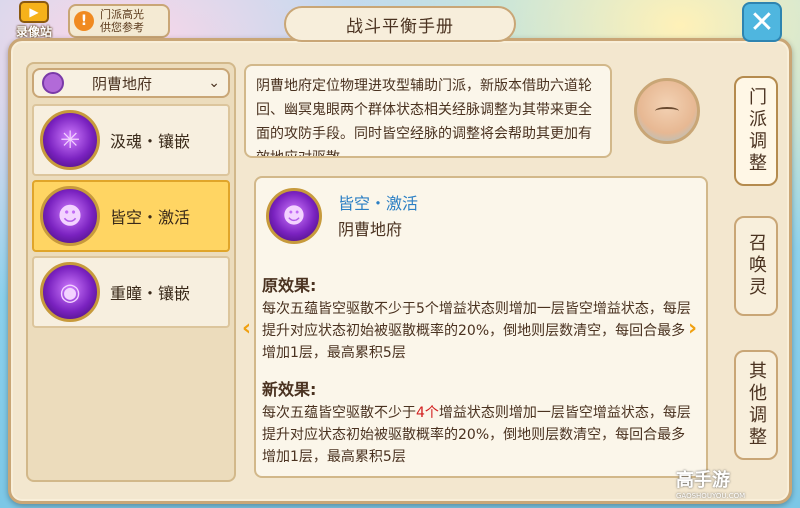 This screenshot has height=508, width=800. Describe the element at coordinates (711, 496) in the screenshot. I see `watermark-sub: GAOSHOUYOU.COM` at that location.